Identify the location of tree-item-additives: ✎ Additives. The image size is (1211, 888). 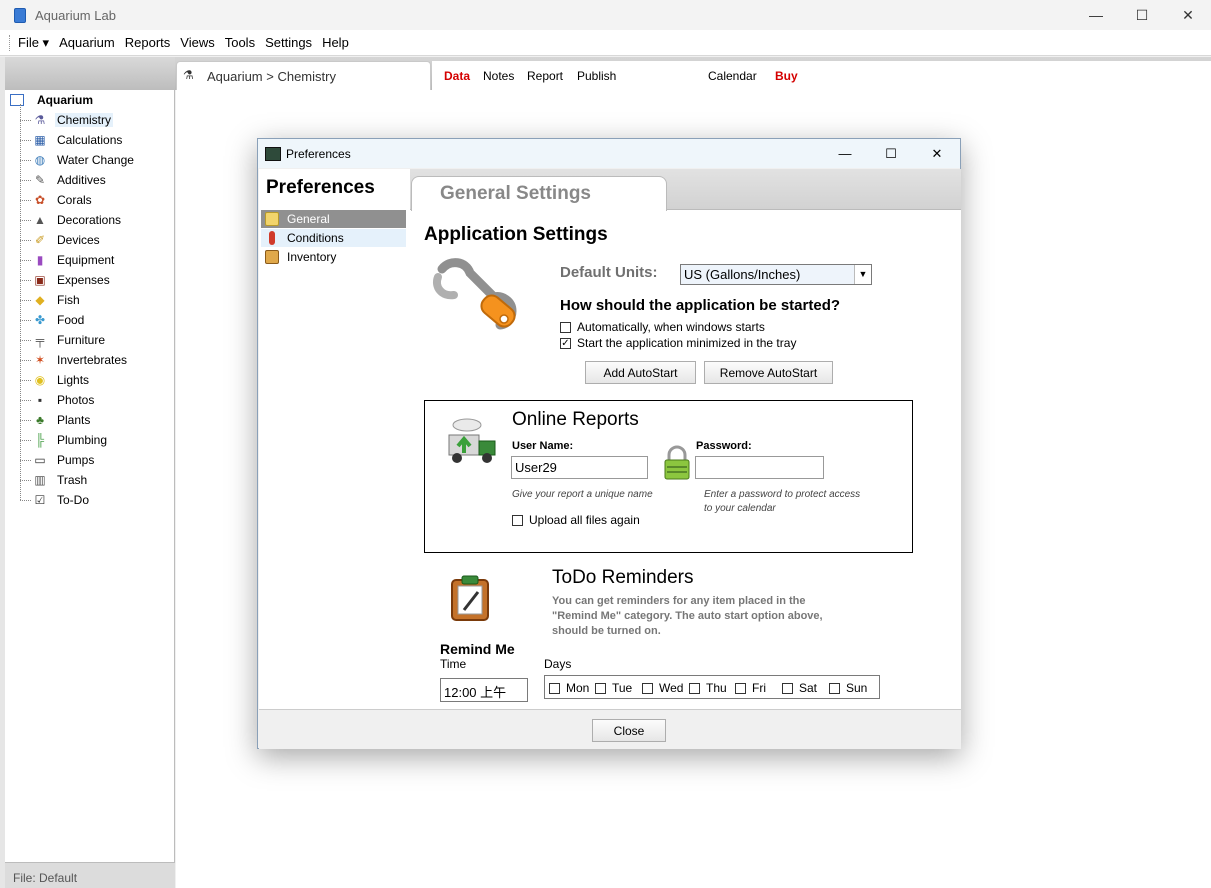
(63, 180).